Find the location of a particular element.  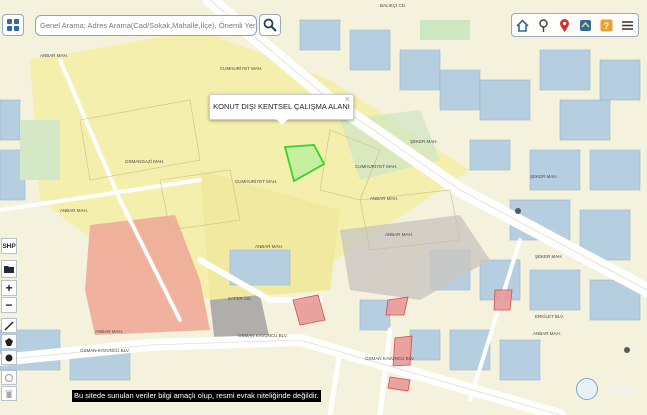

draw-line-button is located at coordinates (9, 325).